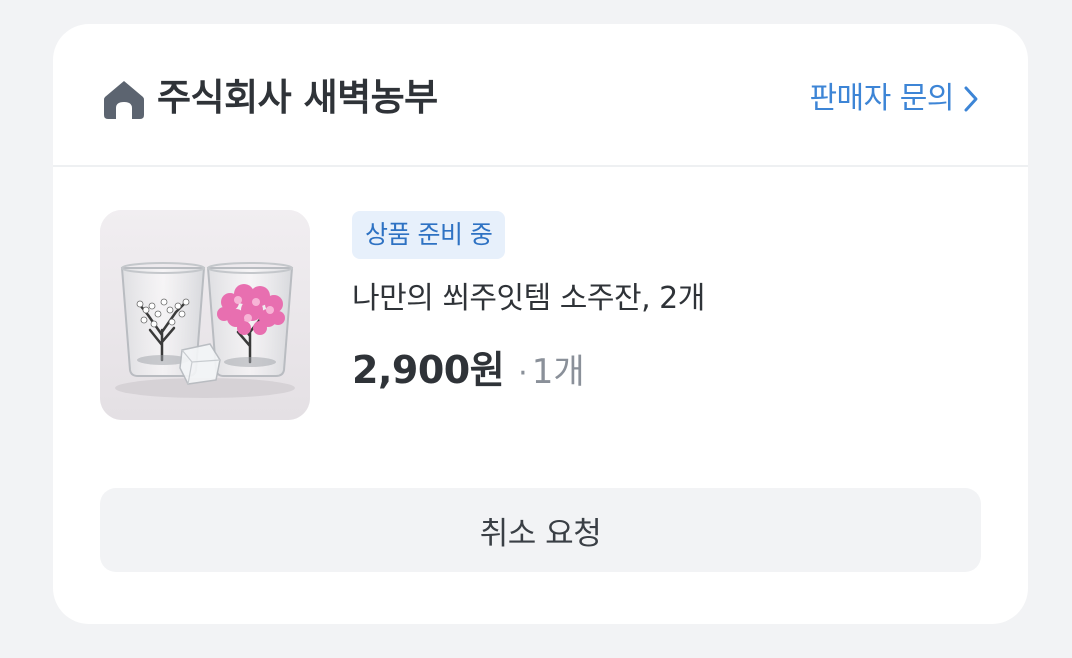 The image size is (1072, 658). Describe the element at coordinates (428, 370) in the screenshot. I see `product-price: 2,900원` at that location.